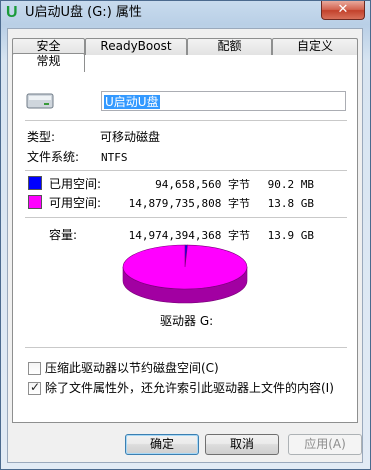 Image resolution: width=371 pixels, height=470 pixels. Describe the element at coordinates (136, 46) in the screenshot. I see `tab-readyboost: ReadyBoost` at that location.